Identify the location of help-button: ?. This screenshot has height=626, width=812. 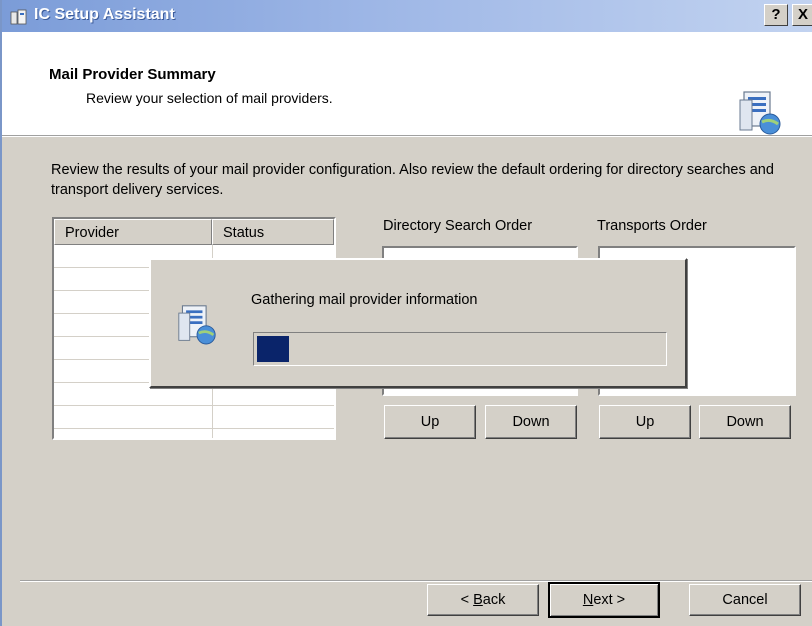
(776, 15).